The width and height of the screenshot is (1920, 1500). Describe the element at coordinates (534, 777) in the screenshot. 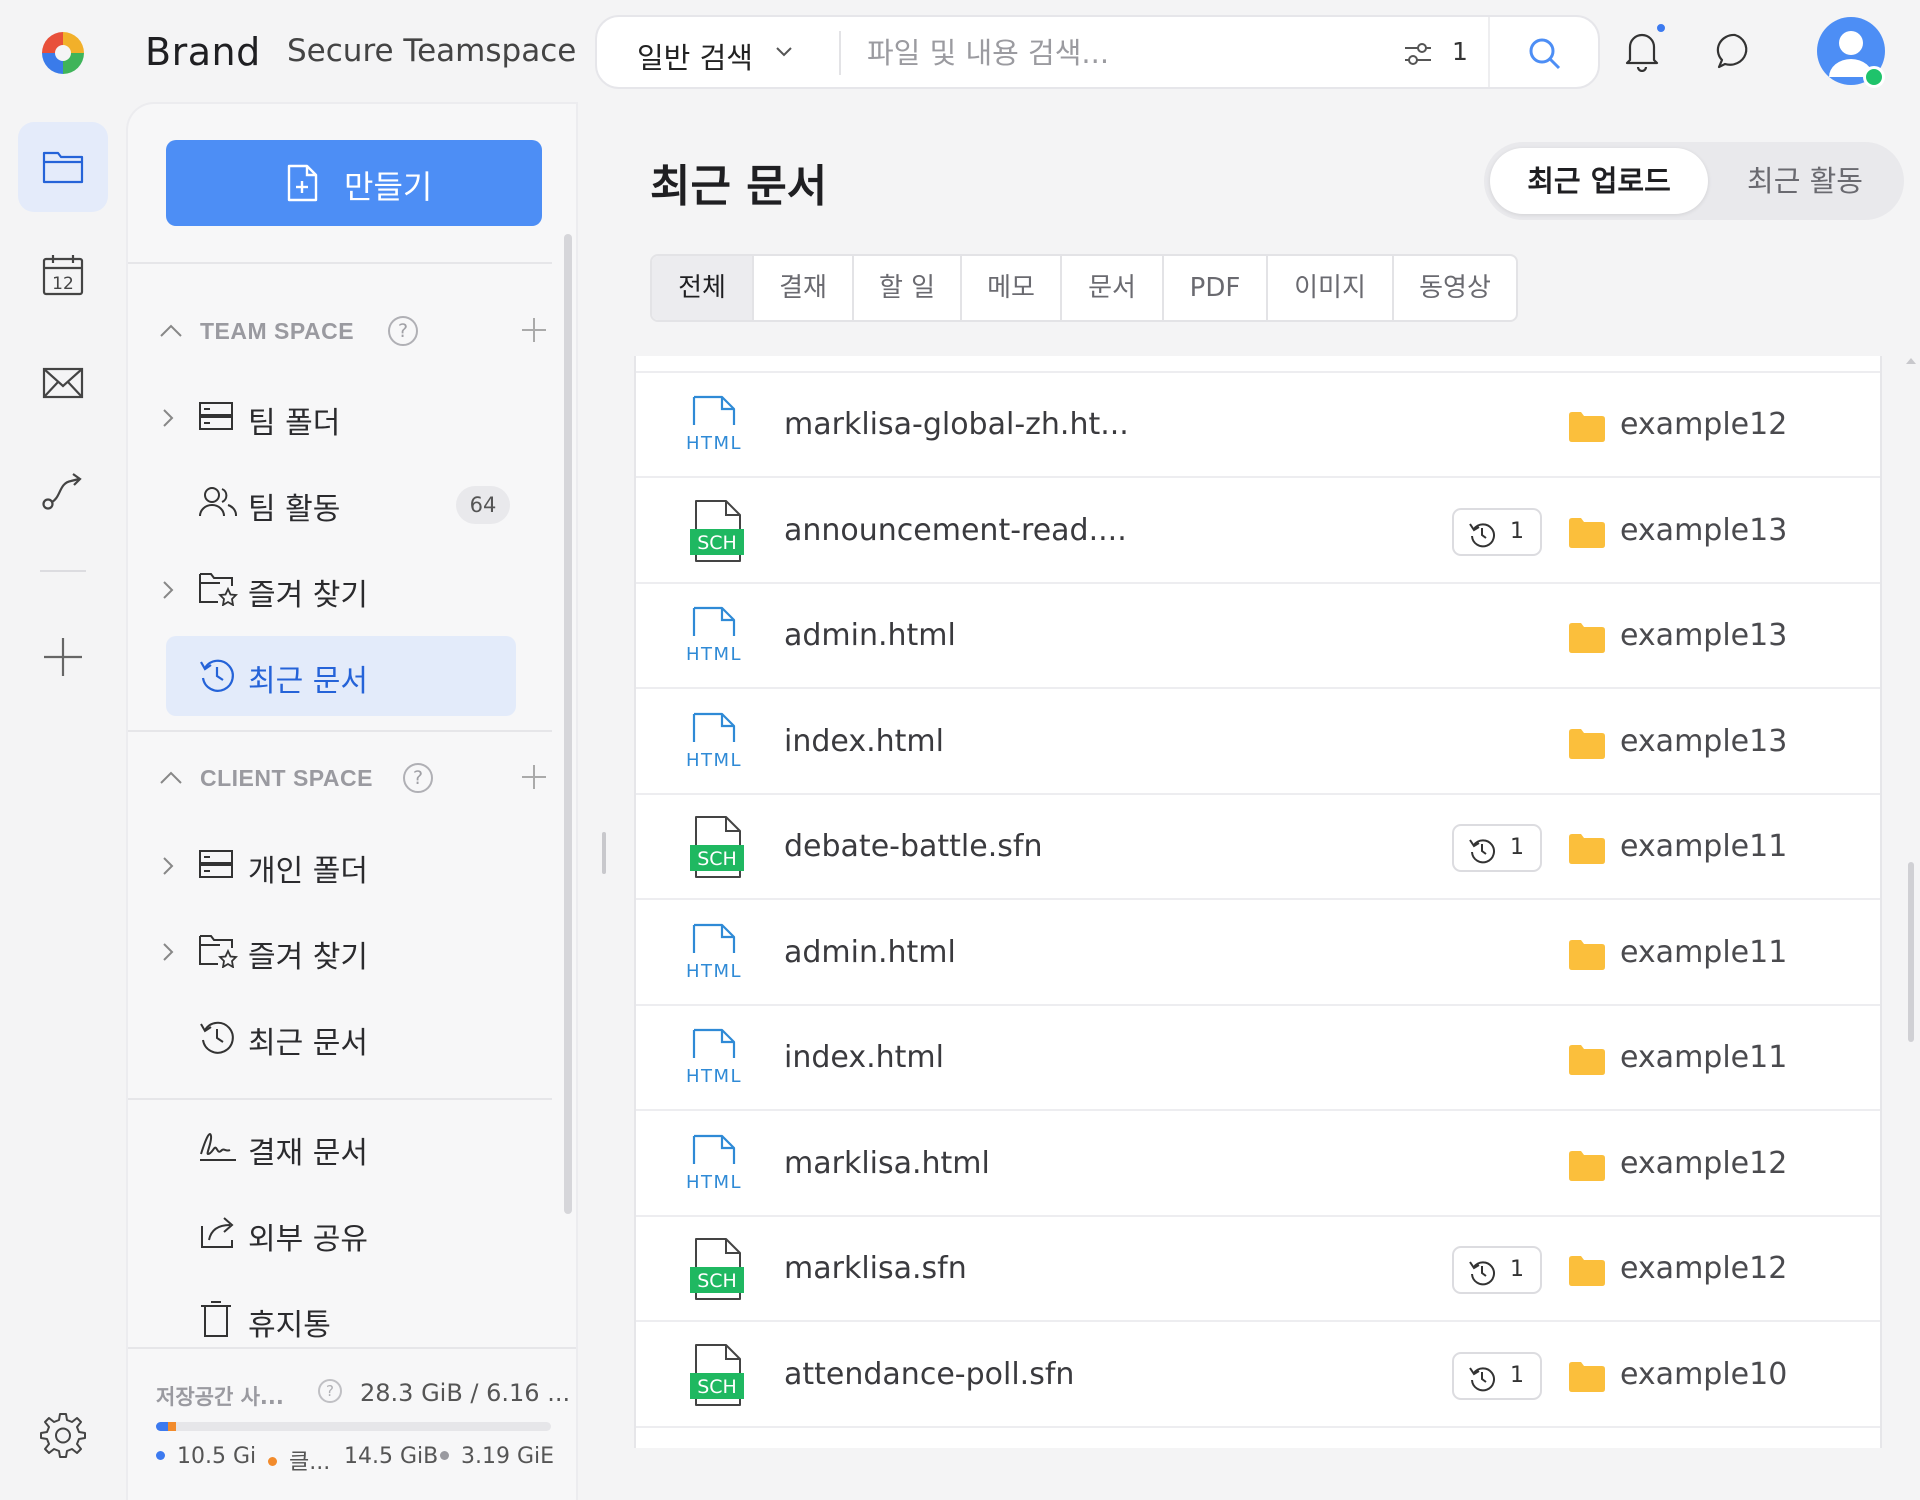

I see `add-client-folder-icon` at that location.